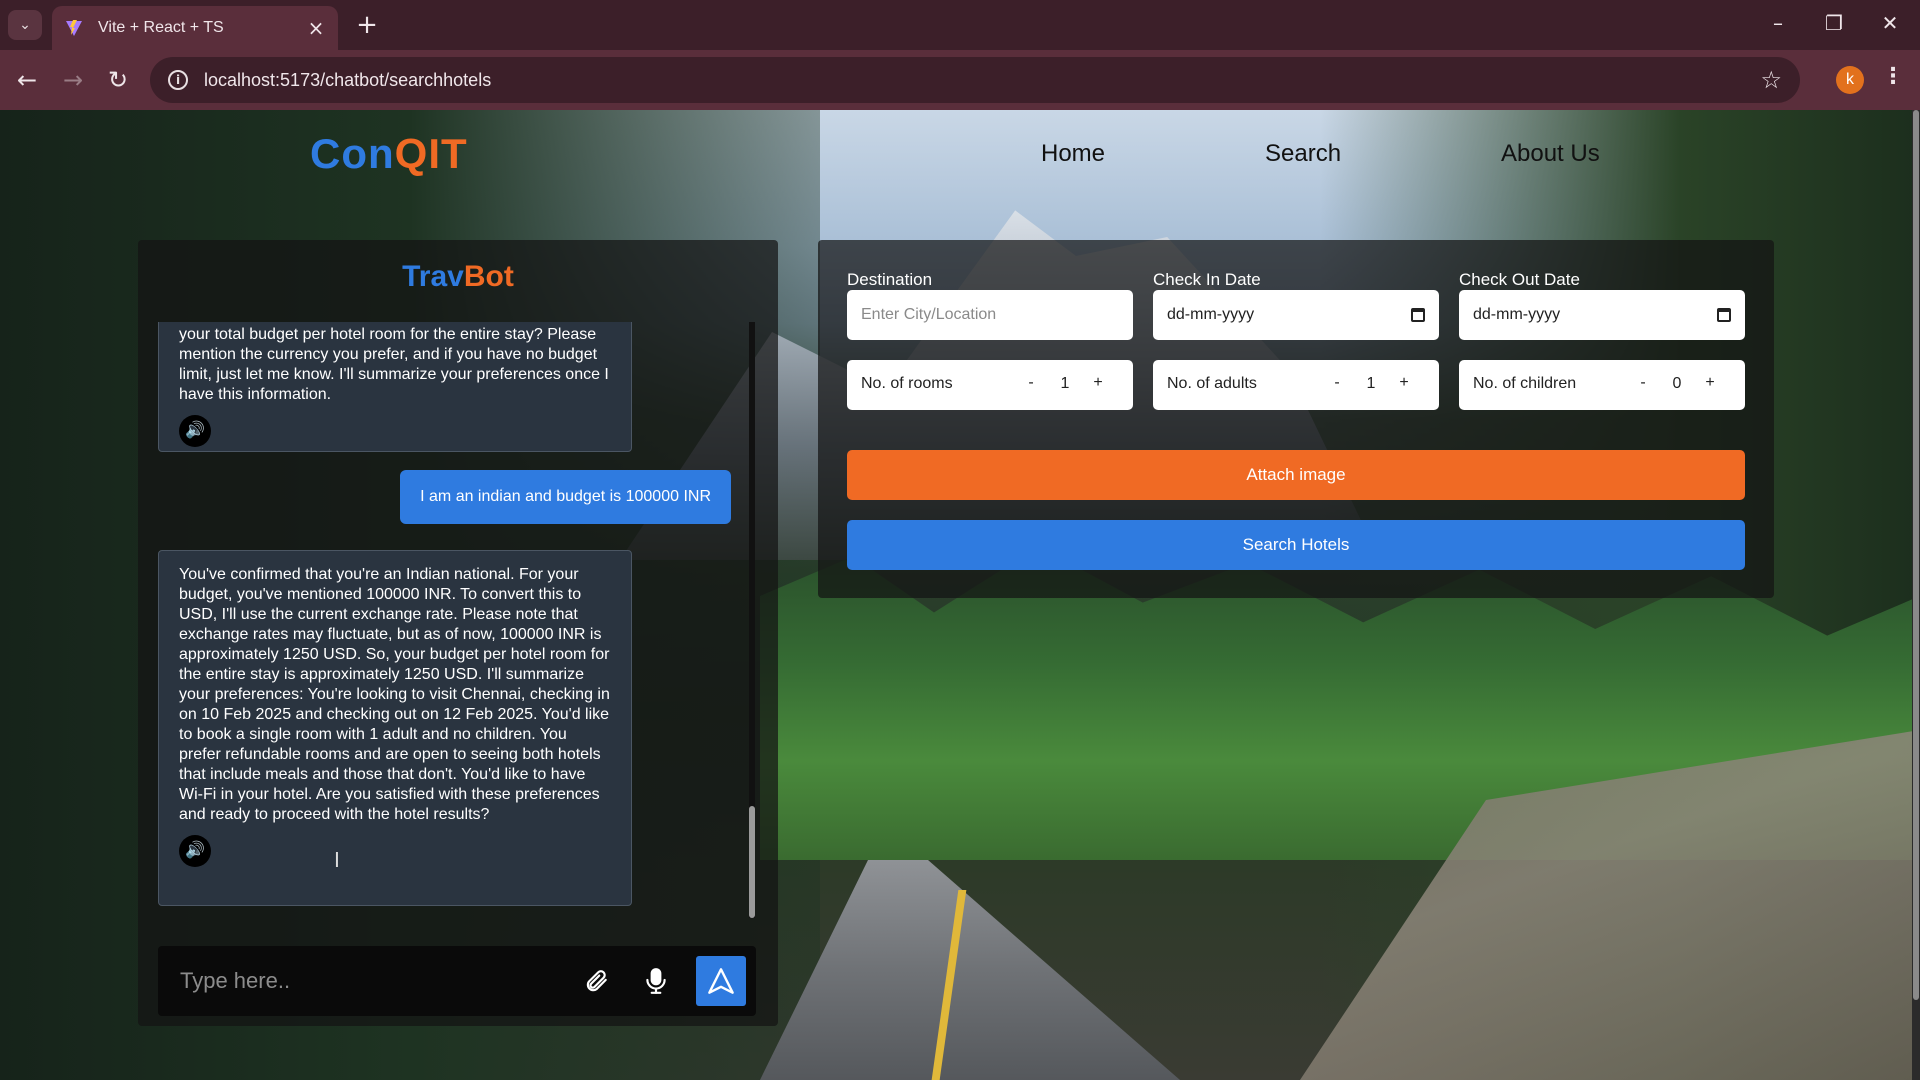 Image resolution: width=1920 pixels, height=1080 pixels. What do you see at coordinates (982, 80) in the screenshot?
I see `url-text: localhost:5173/chatbot/searchhotels` at bounding box center [982, 80].